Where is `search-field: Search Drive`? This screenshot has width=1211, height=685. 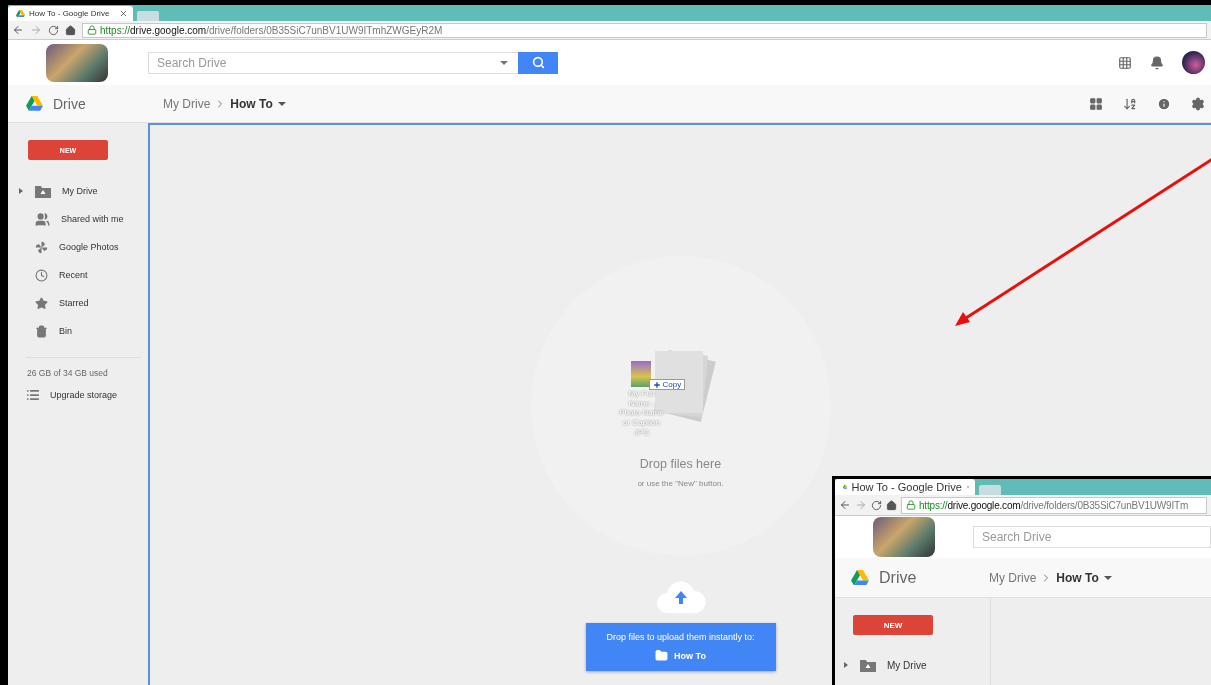 search-field: Search Drive is located at coordinates (327, 62).